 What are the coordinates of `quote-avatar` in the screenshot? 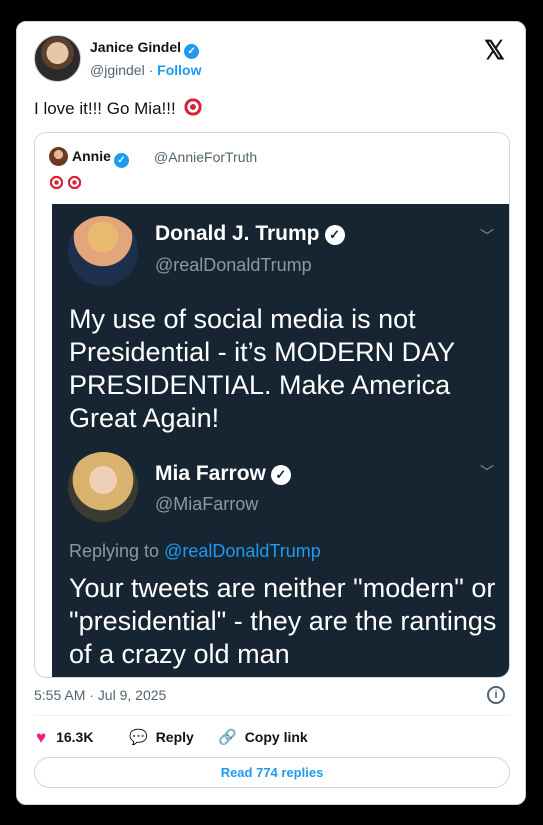 It's located at (58, 156).